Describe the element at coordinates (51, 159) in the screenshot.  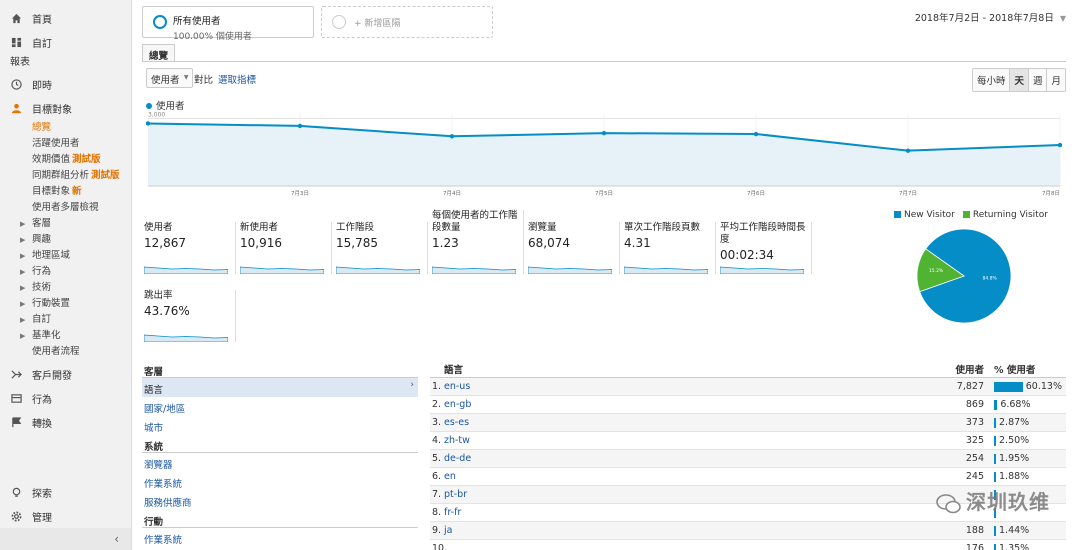
I see `sidebar-audience-item-label: 效期價值` at that location.